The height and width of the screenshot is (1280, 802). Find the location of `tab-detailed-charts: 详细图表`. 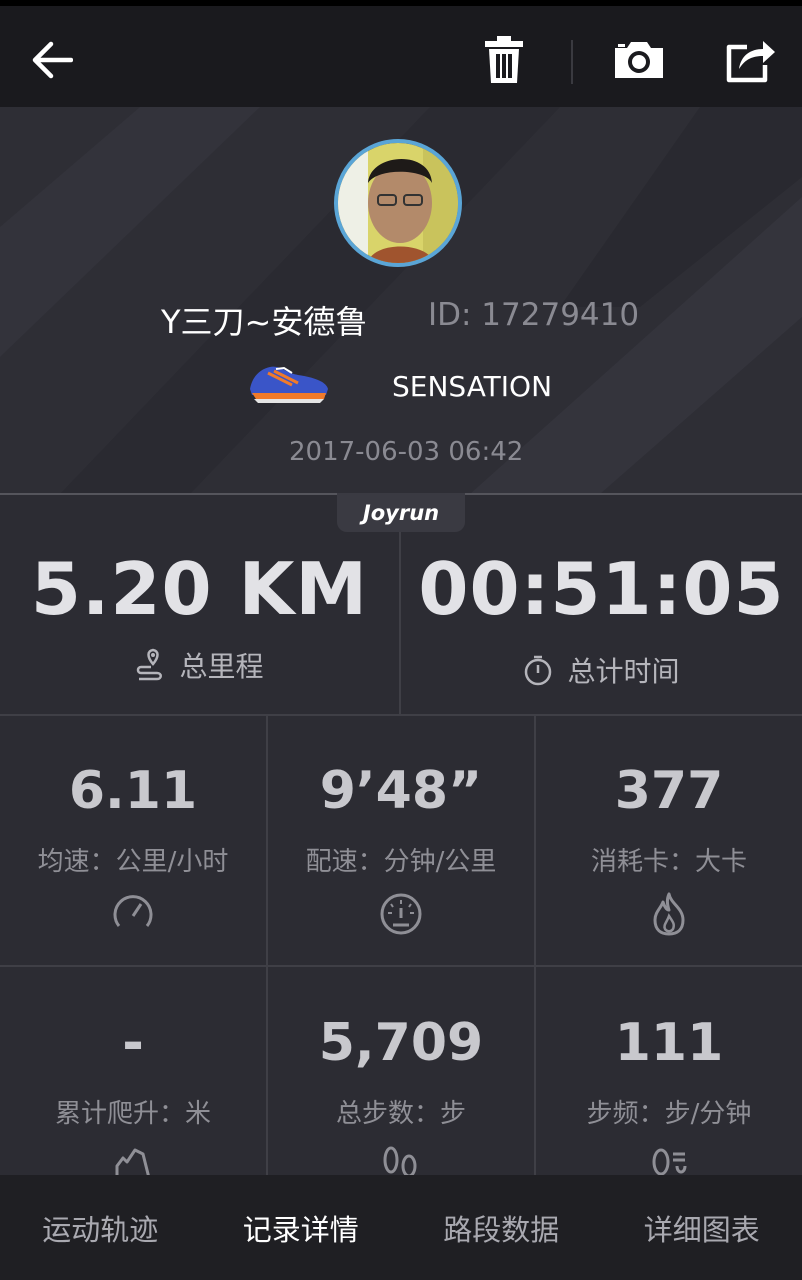

tab-detailed-charts: 详细图表 is located at coordinates (702, 1227).